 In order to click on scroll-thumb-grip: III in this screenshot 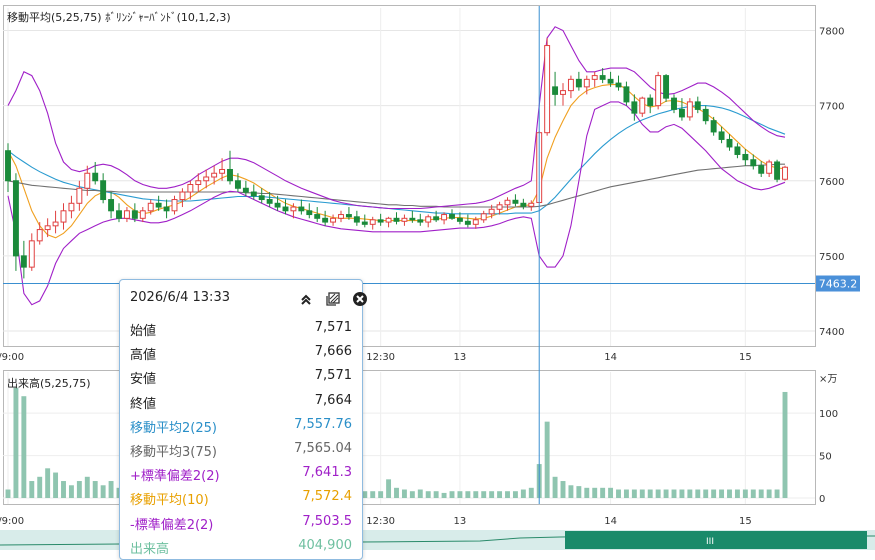, I will do `click(710, 542)`.